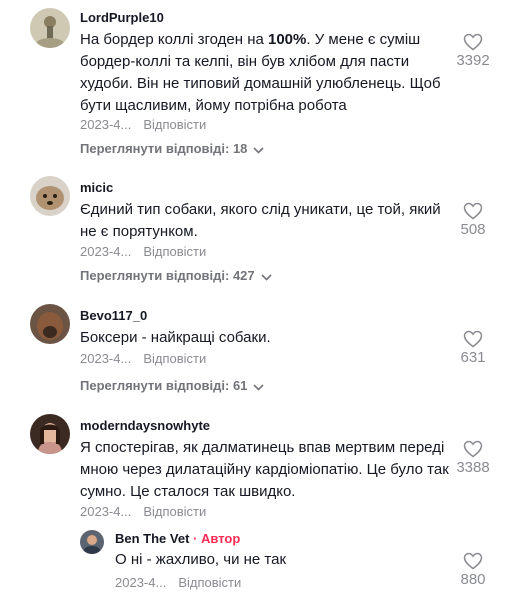 The height and width of the screenshot is (600, 514). I want to click on like-count: 880, so click(473, 579).